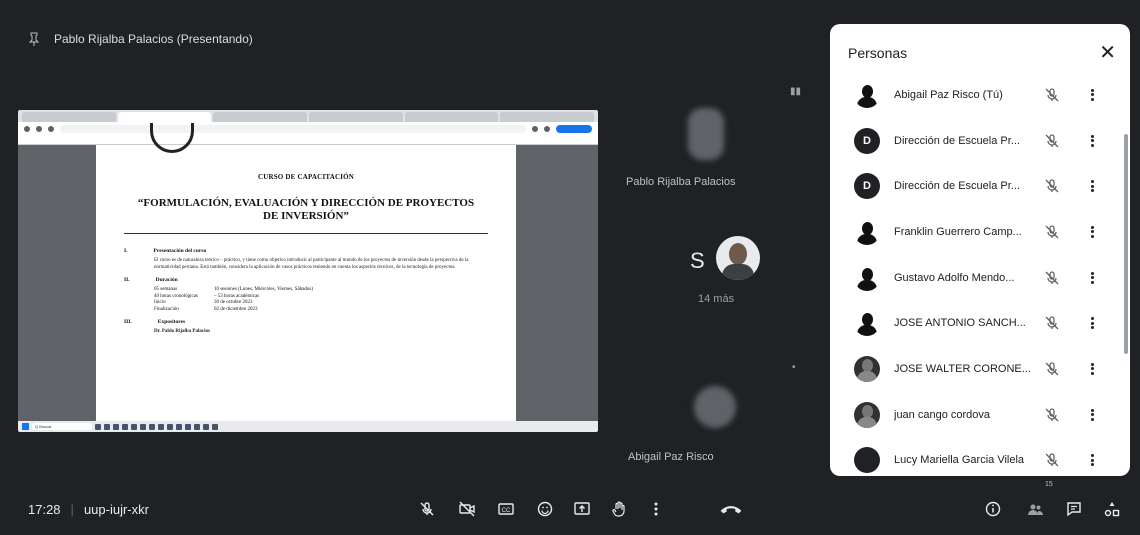 The image size is (1140, 535). What do you see at coordinates (62, 426) in the screenshot?
I see `taskbar-search: Q Buscar` at bounding box center [62, 426].